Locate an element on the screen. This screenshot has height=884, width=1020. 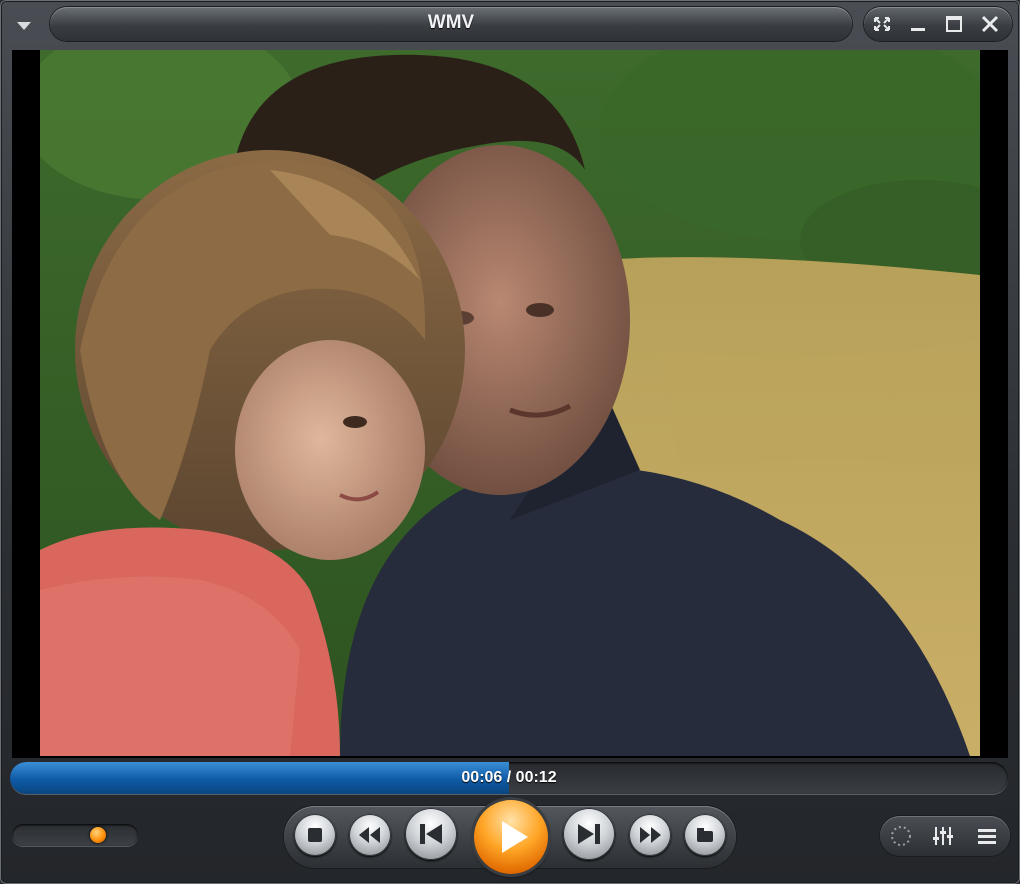
fast-forward-icon is located at coordinates (650, 835).